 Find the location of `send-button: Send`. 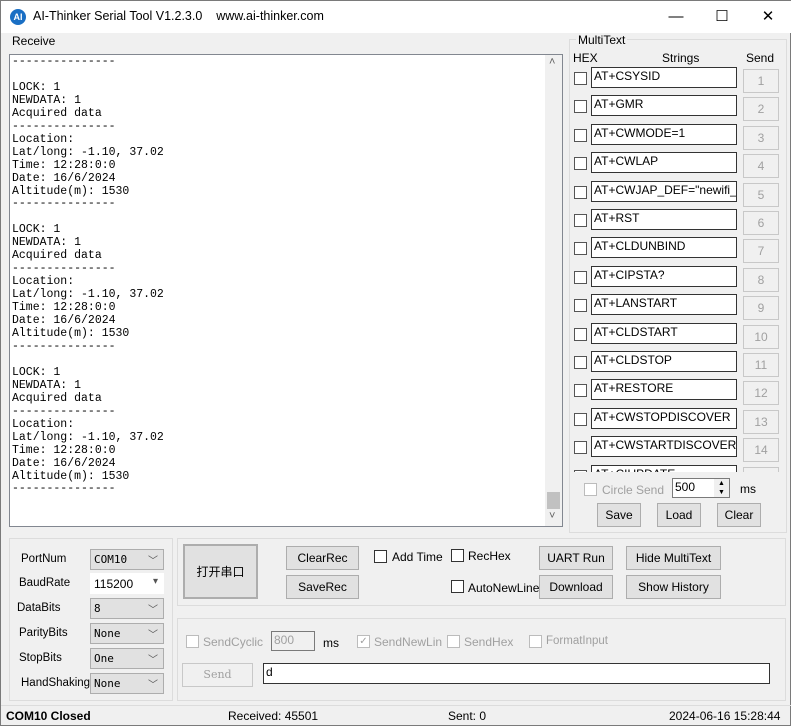

send-button: Send is located at coordinates (217, 675).